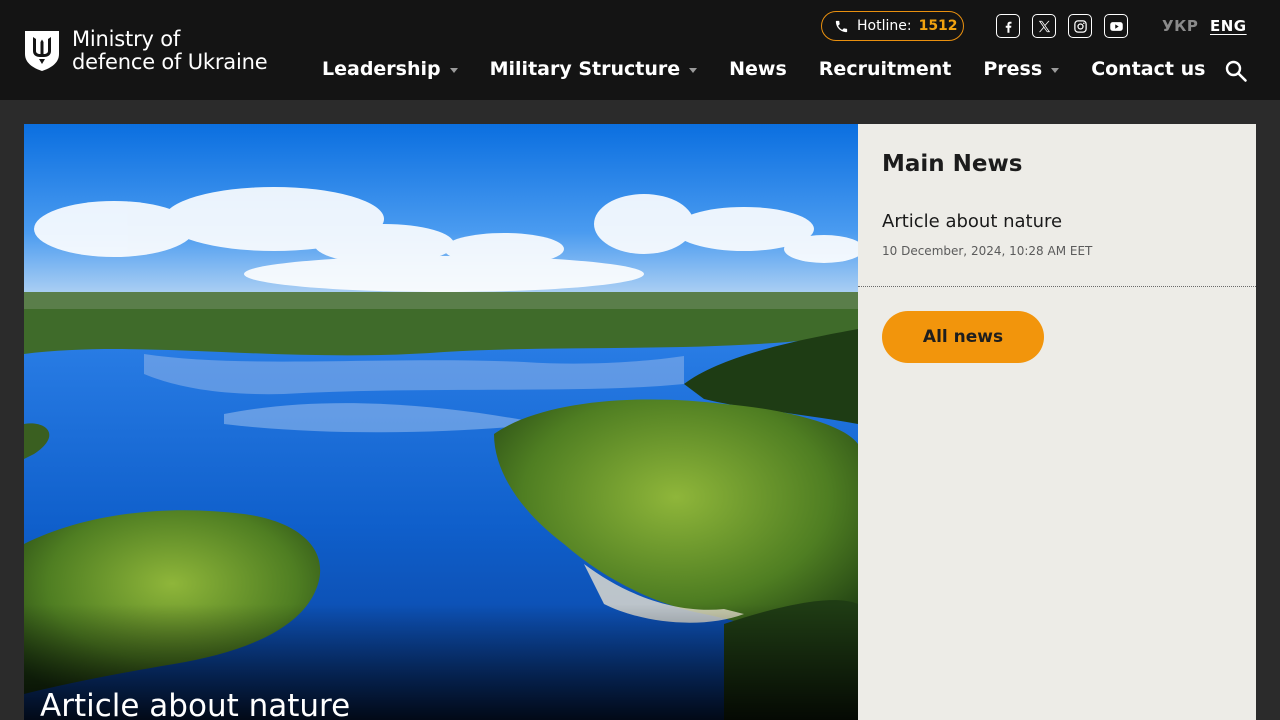  I want to click on news-article-date: 10 December, 2024, 10:28 AM EET, so click(987, 251).